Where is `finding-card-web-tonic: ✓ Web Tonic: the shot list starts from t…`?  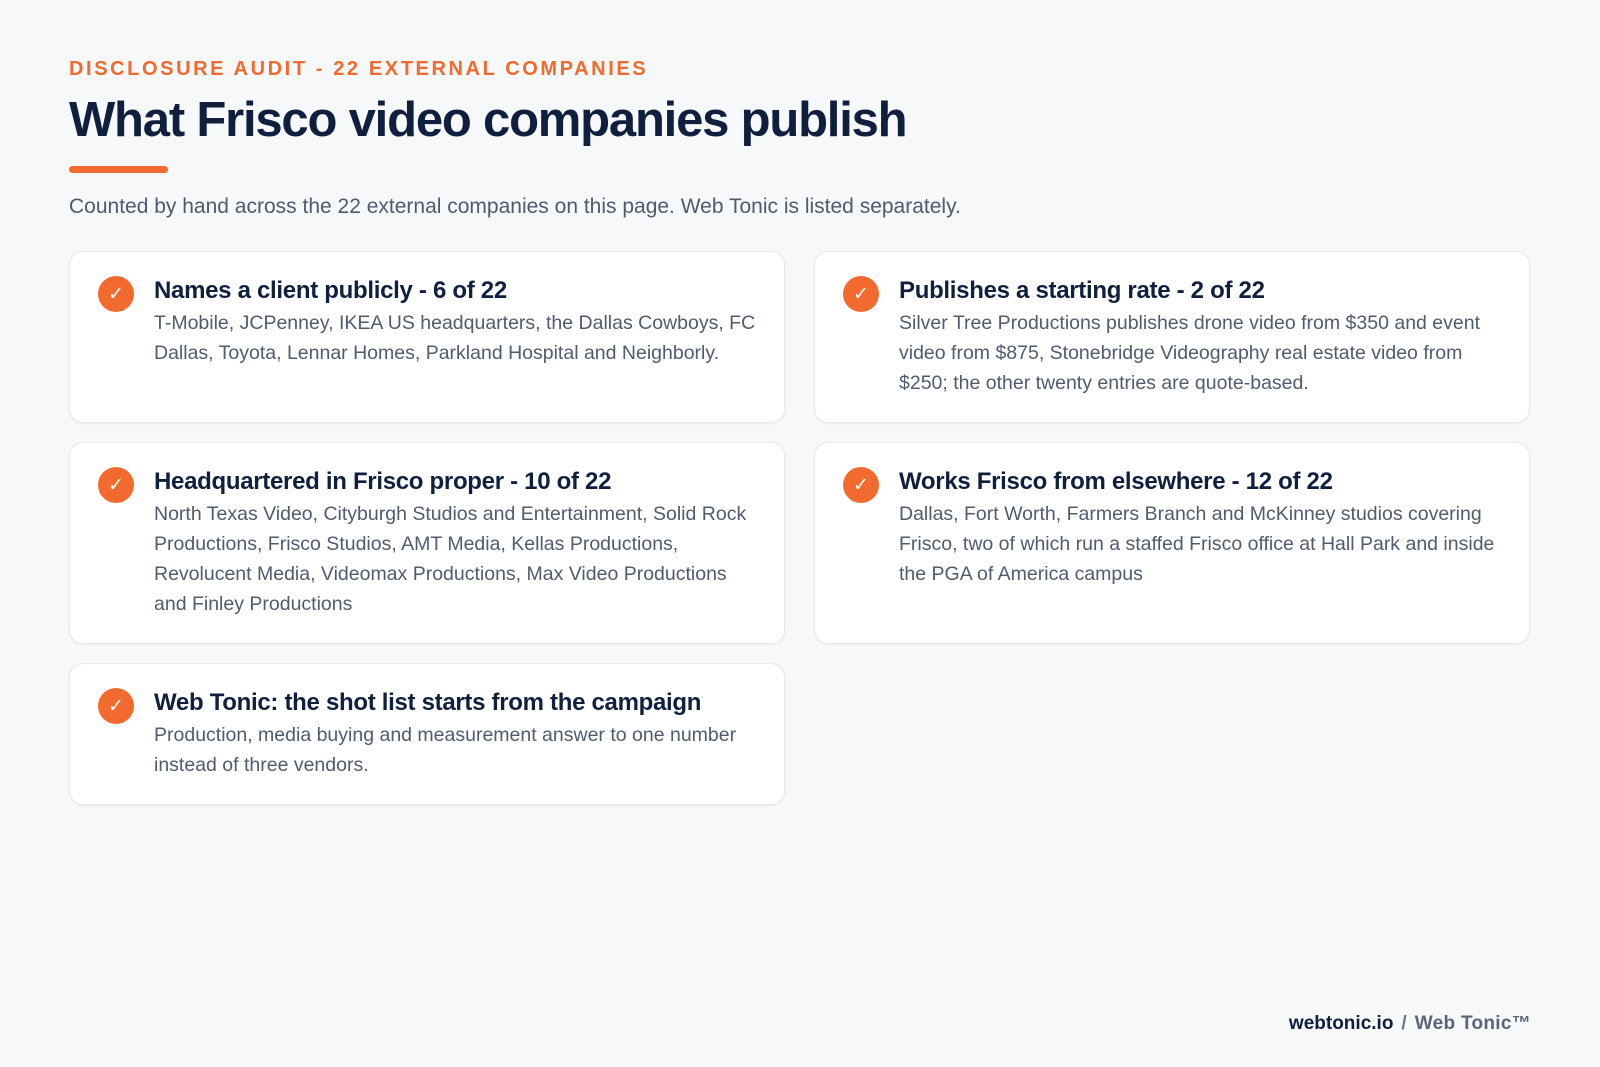 finding-card-web-tonic: ✓ Web Tonic: the shot list starts from t… is located at coordinates (427, 734).